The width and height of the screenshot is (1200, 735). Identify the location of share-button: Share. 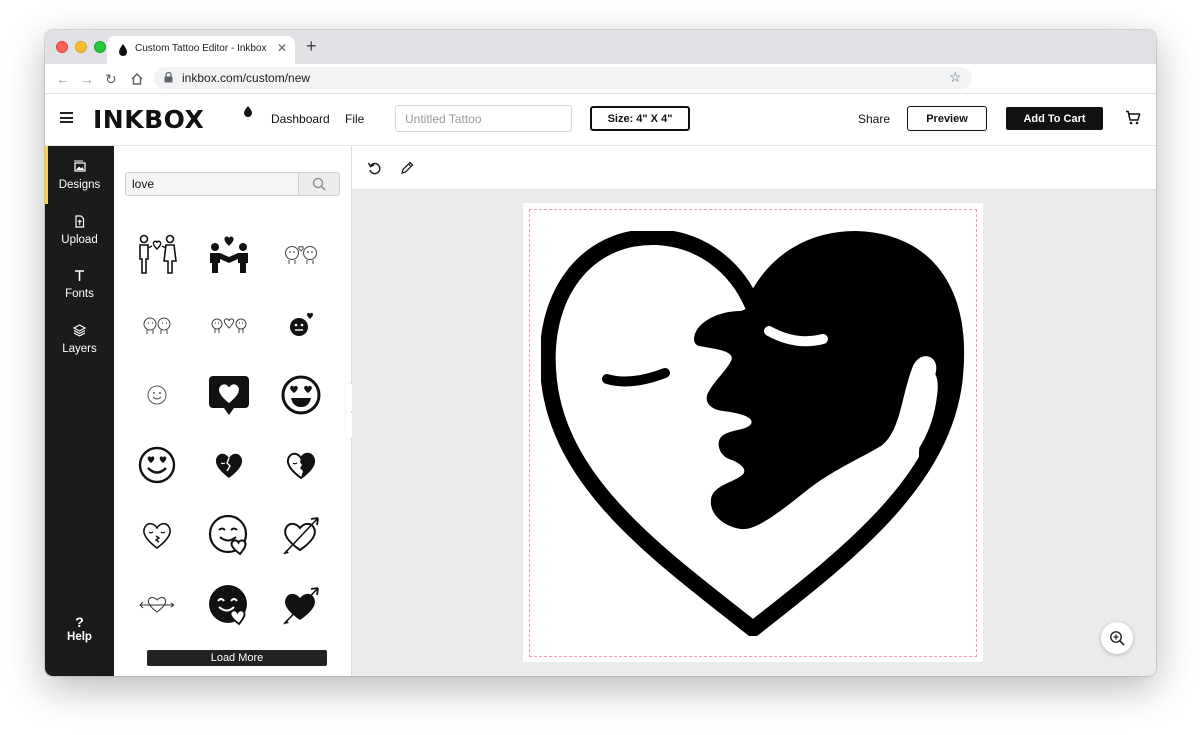
(874, 119).